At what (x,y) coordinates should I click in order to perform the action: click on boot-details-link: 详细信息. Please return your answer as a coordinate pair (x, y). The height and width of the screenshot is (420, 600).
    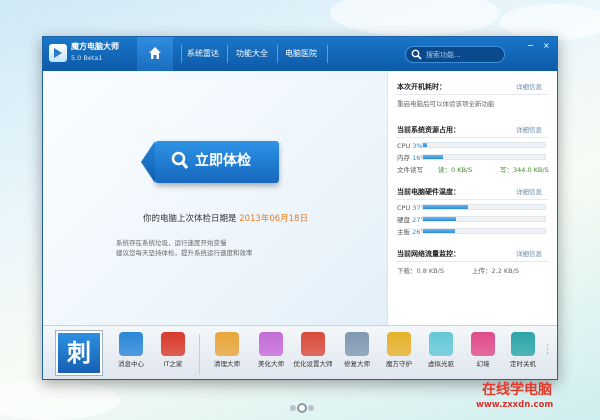
    Looking at the image, I should click on (529, 87).